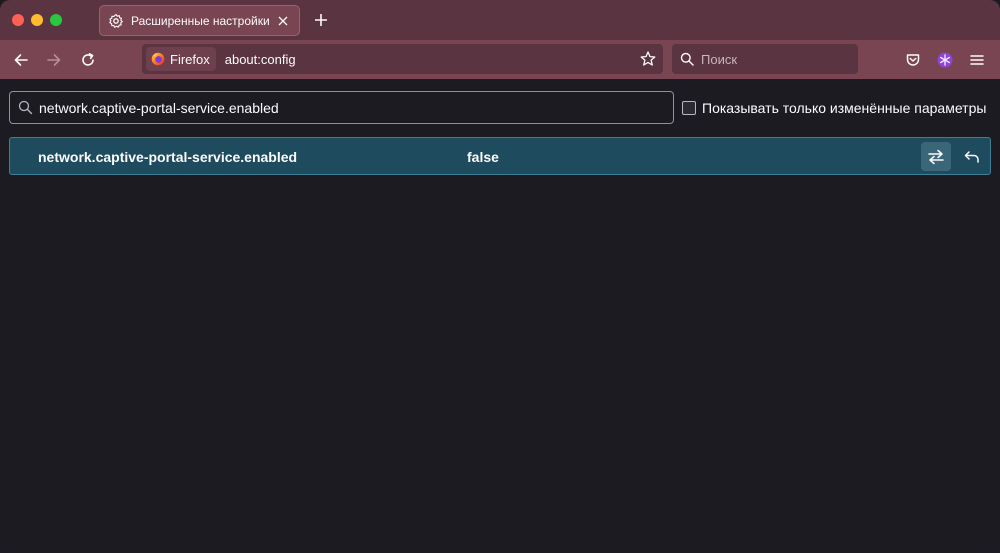 The height and width of the screenshot is (553, 1000). I want to click on bookmark-star-icon, so click(648, 59).